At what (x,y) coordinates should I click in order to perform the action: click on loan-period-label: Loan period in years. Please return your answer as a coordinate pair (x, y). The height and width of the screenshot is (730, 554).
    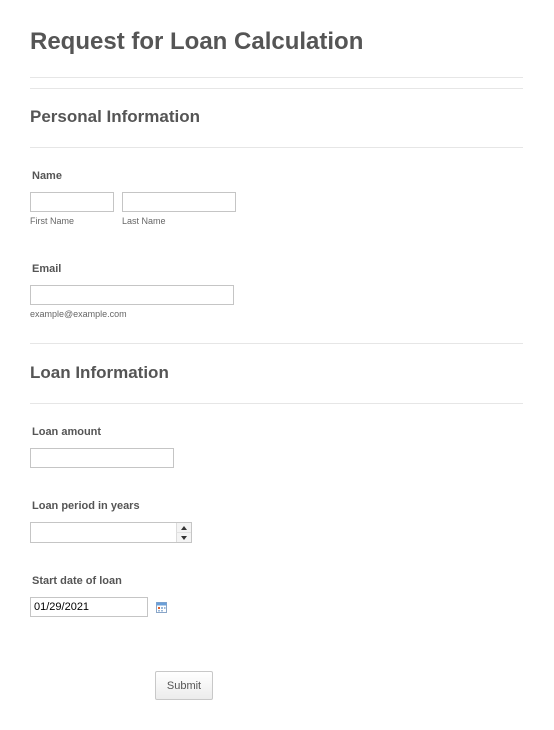
    Looking at the image, I should click on (86, 506).